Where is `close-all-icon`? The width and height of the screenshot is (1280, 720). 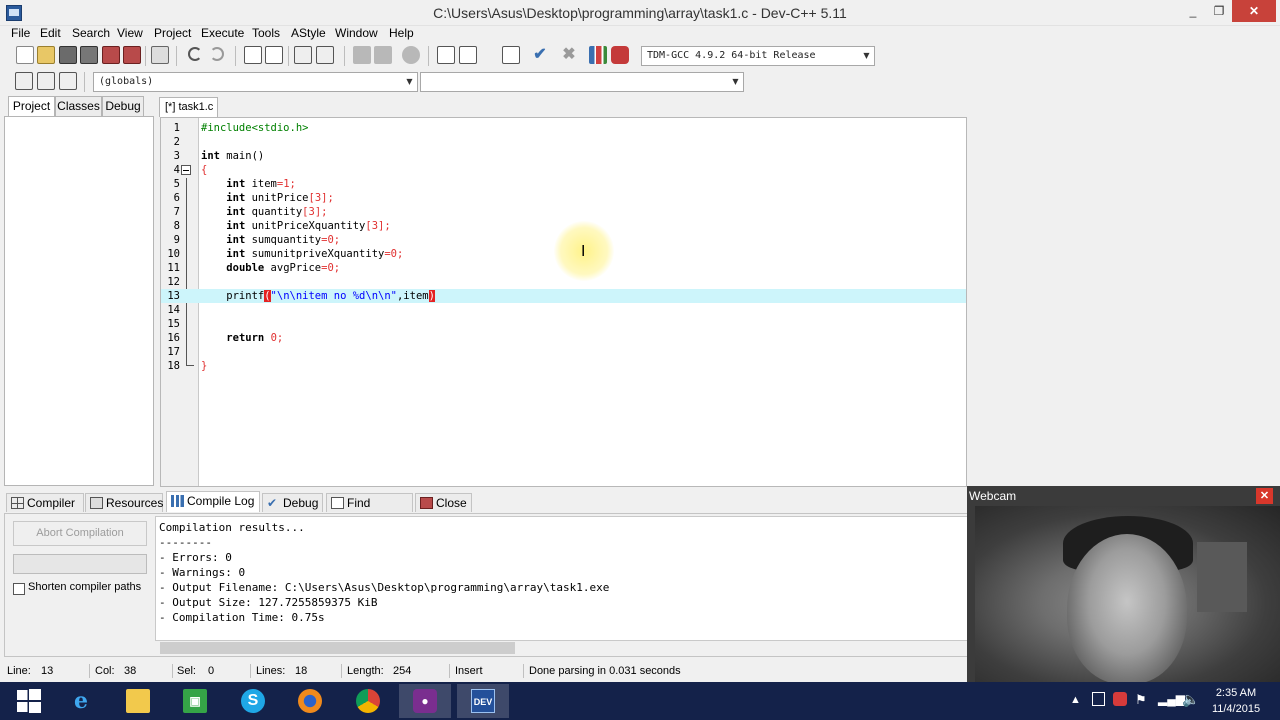
close-all-icon is located at coordinates (132, 55).